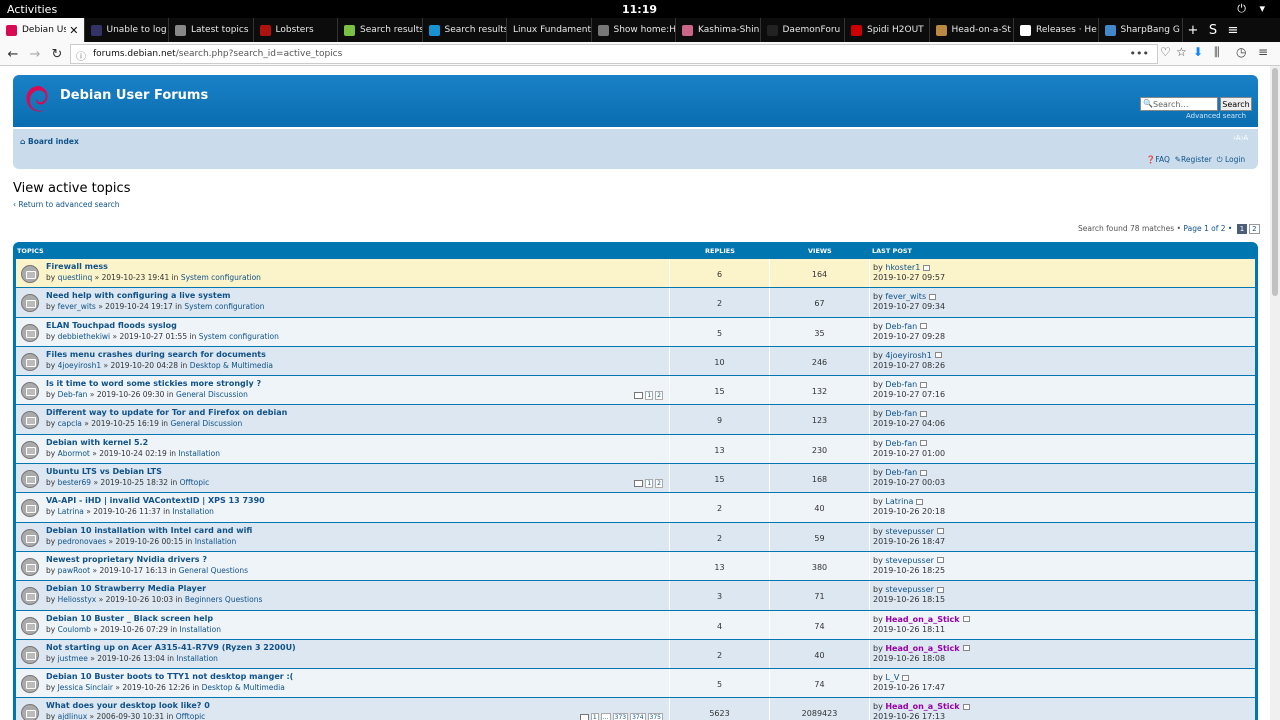 This screenshot has width=1280, height=720. What do you see at coordinates (1198, 52) in the screenshot?
I see `downloads-icon: ⬇` at bounding box center [1198, 52].